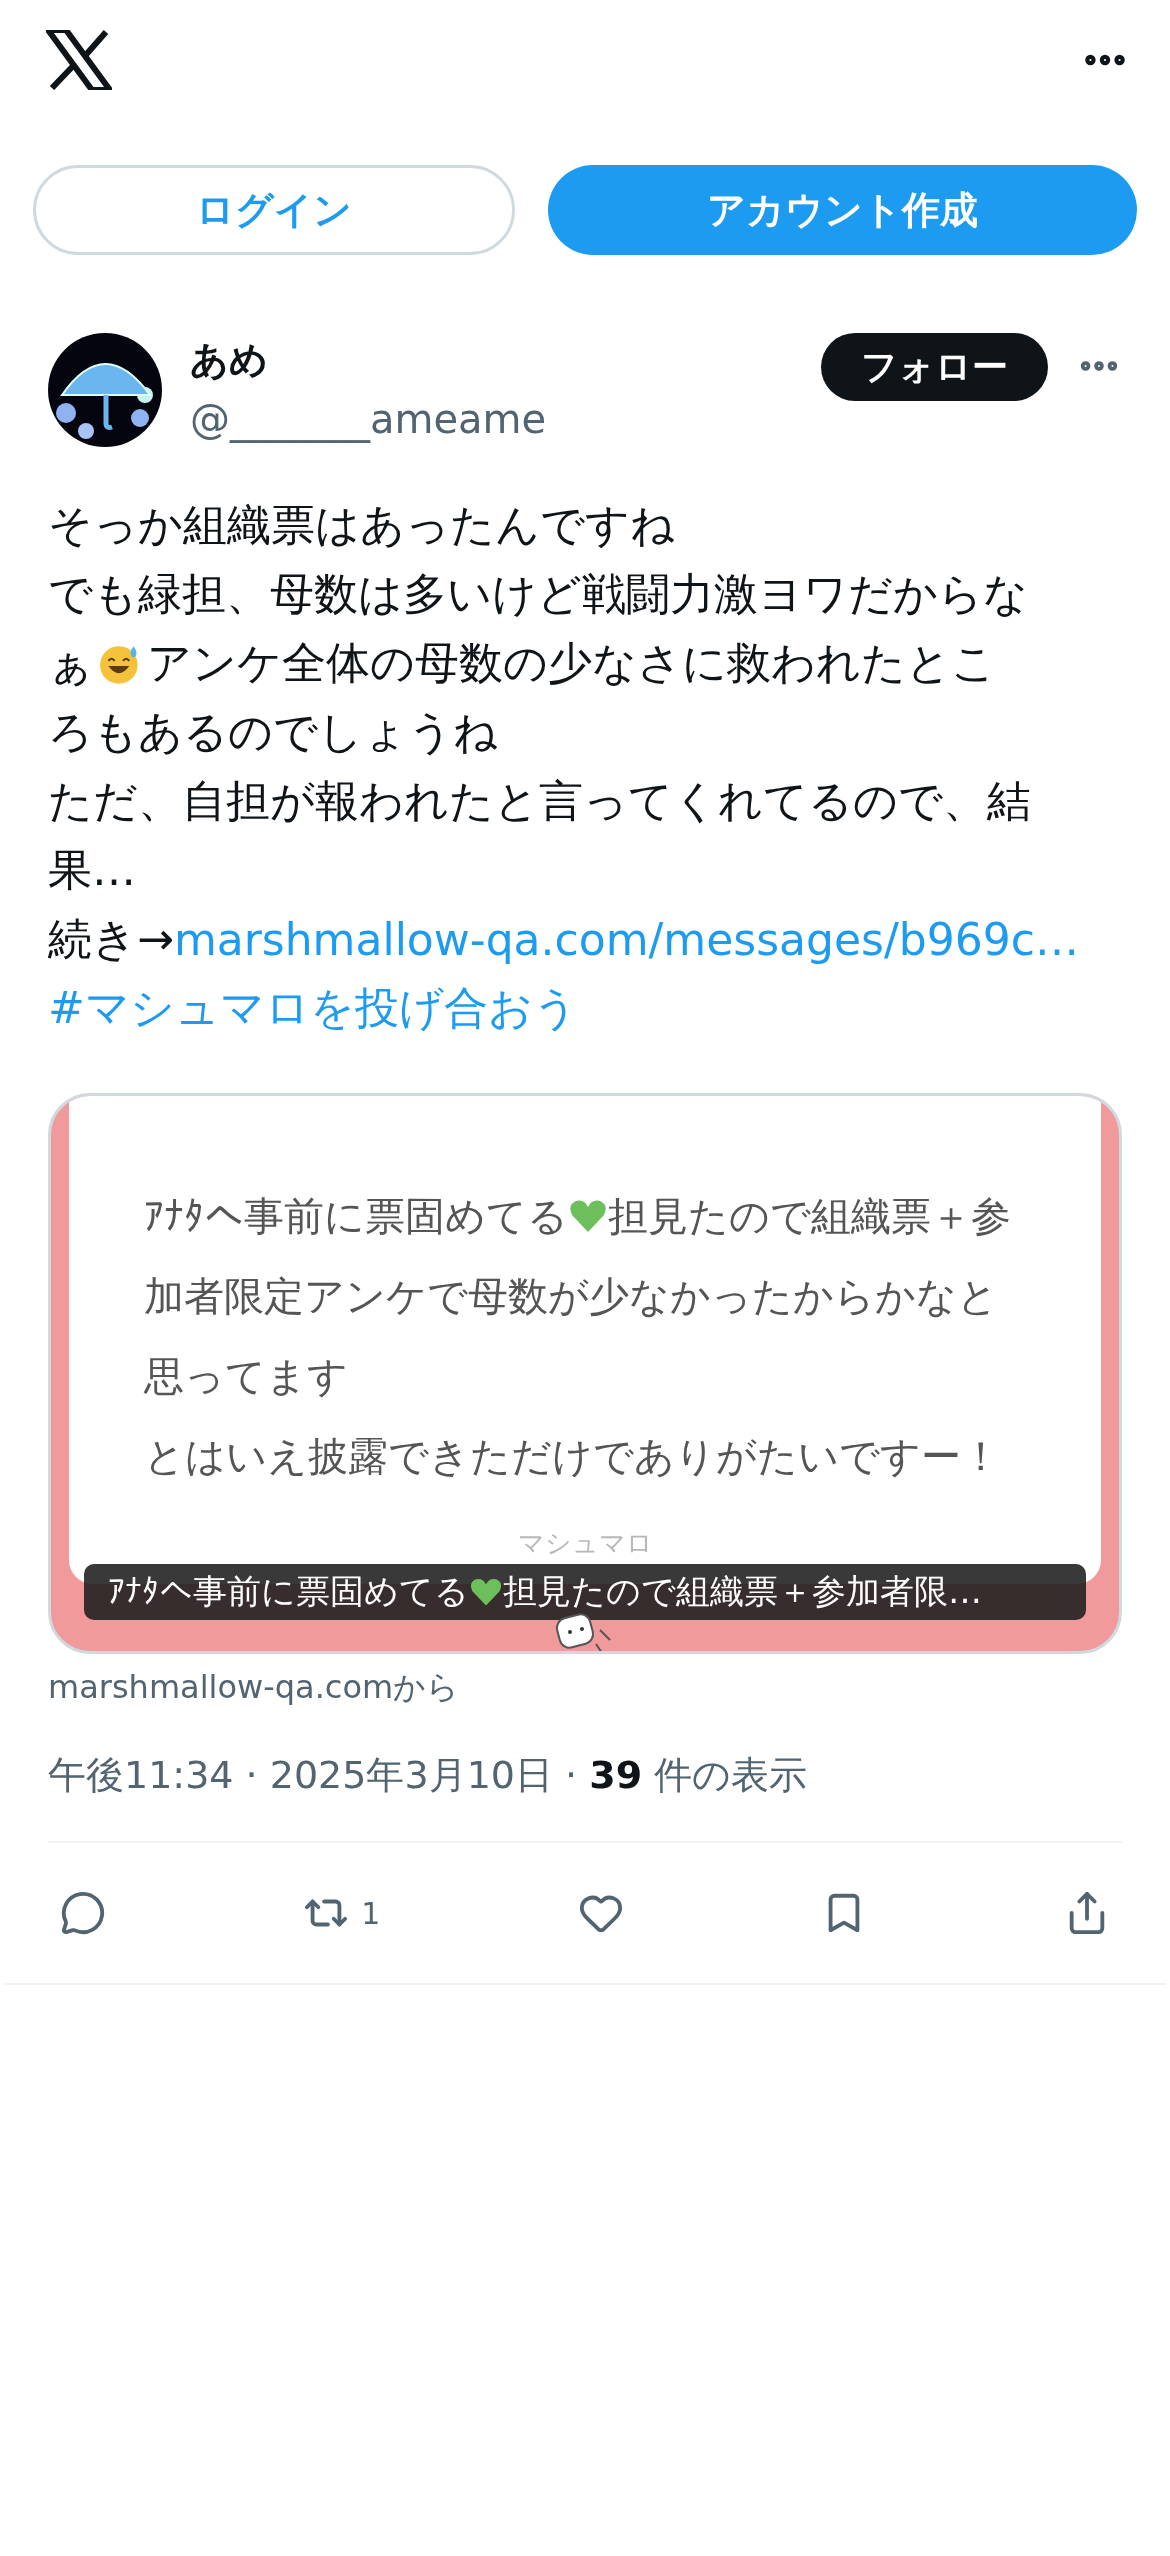 The height and width of the screenshot is (2556, 1170). What do you see at coordinates (809, 1216) in the screenshot?
I see `card-text: 担見たので組織票＋参` at bounding box center [809, 1216].